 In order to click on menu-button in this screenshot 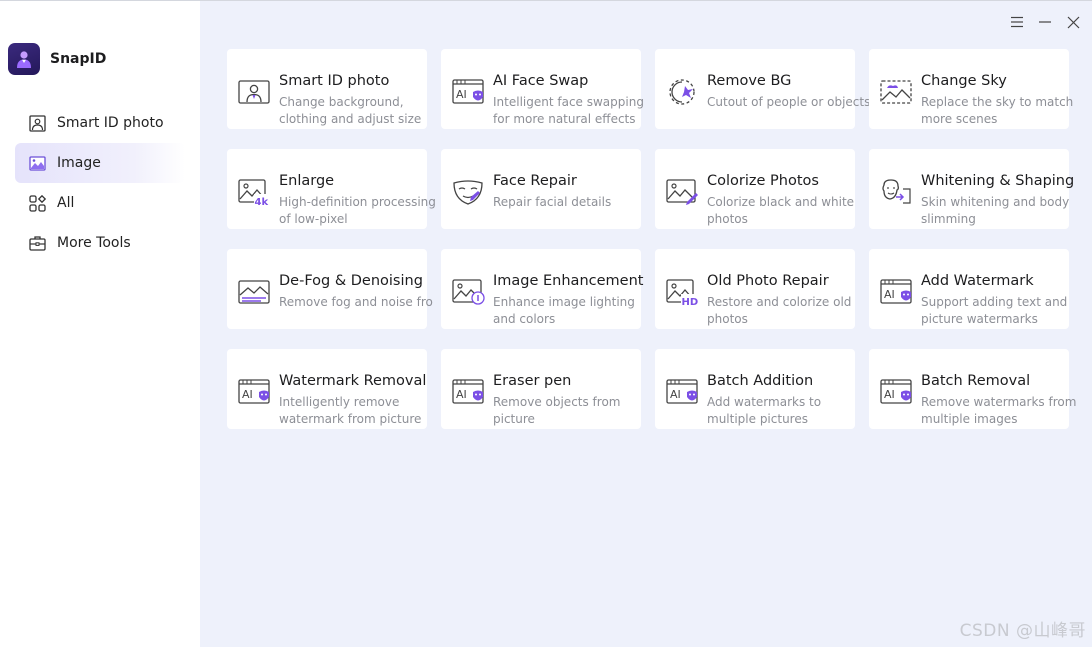, I will do `click(1017, 22)`.